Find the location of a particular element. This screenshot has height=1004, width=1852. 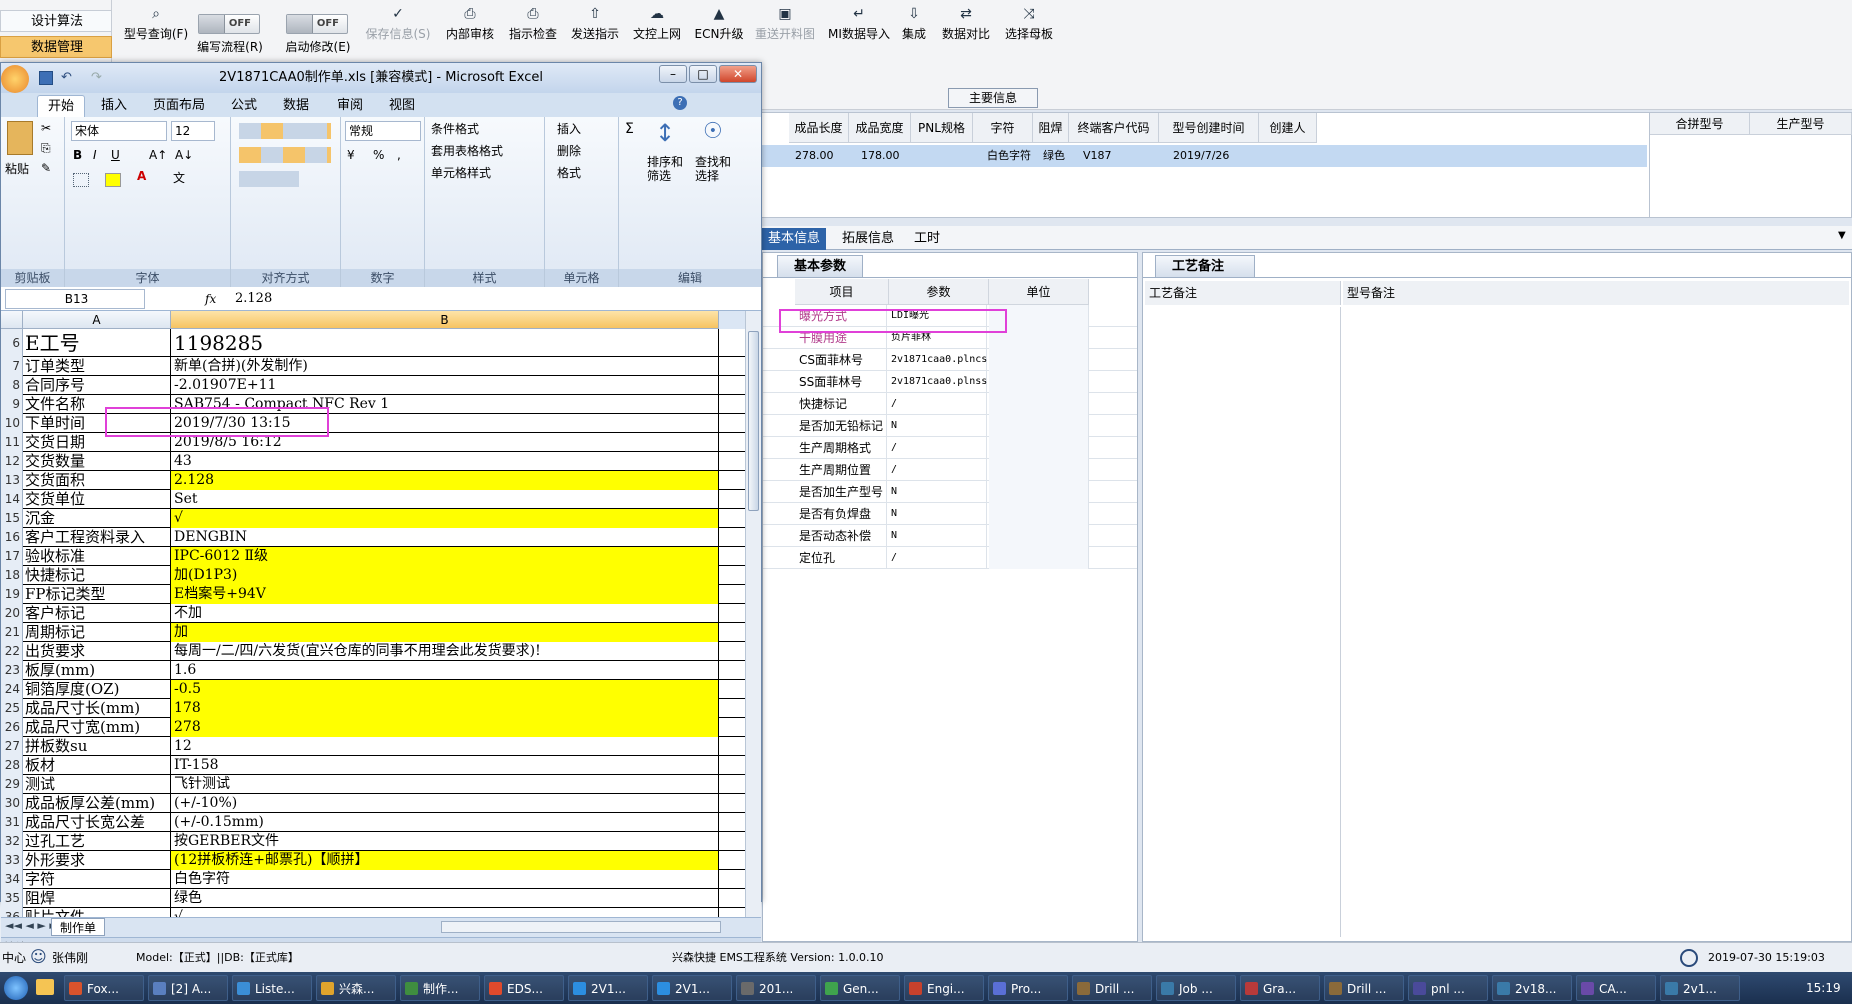

sheet-row: 24 铜箔厚度(OZ) -0.5 is located at coordinates (373, 689).